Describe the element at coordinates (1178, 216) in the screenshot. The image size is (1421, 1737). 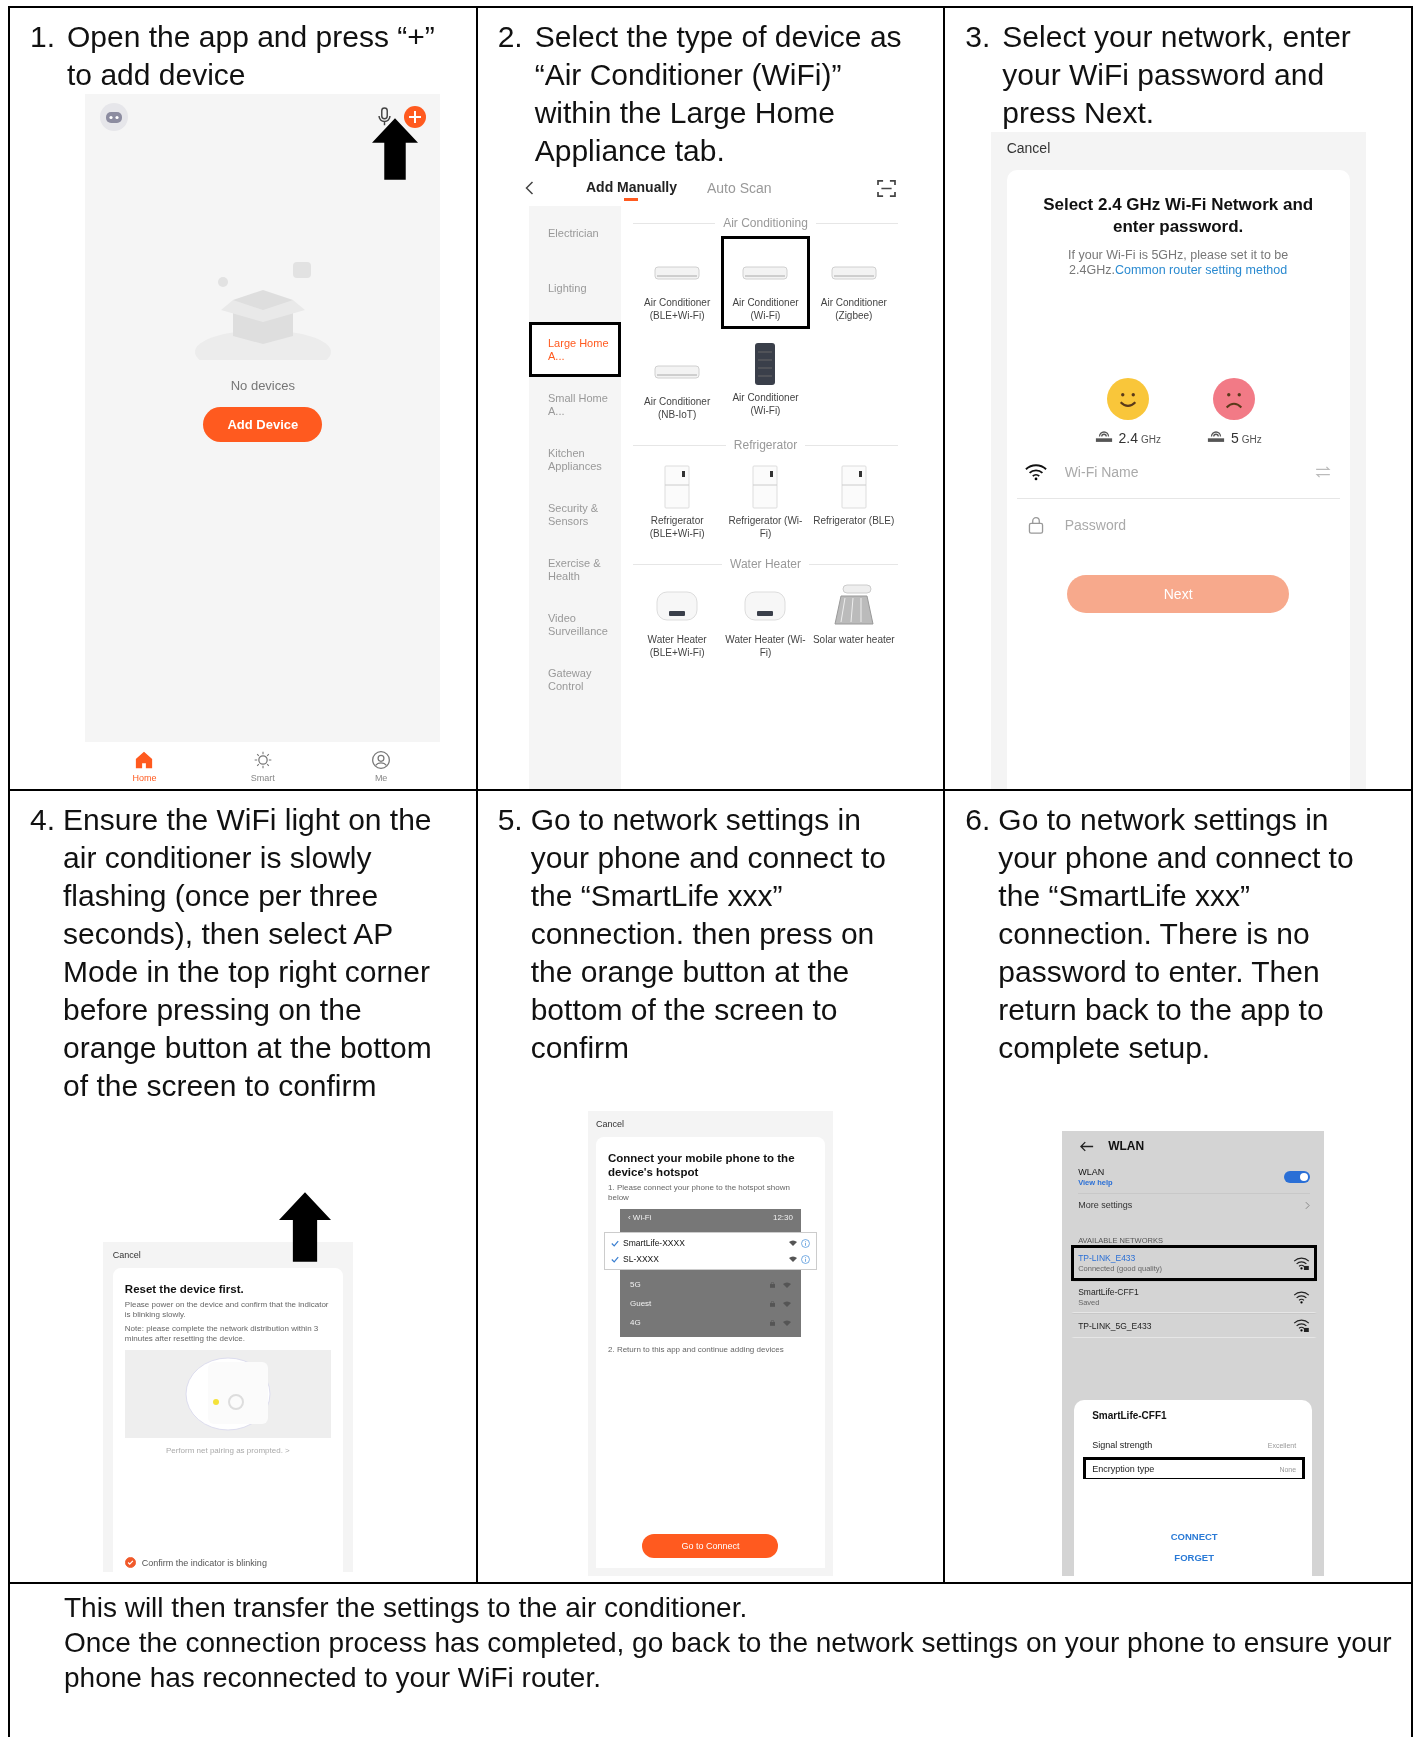
I see `dialog-title: Select 2.4 GHz Wi-Fi Network and enter password.` at that location.